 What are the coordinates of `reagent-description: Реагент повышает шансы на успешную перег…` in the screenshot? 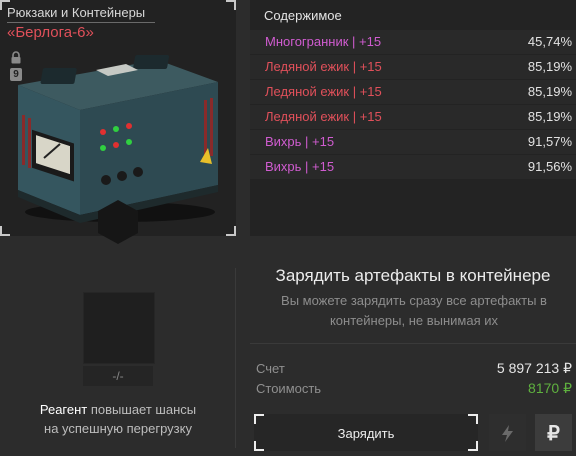 It's located at (118, 419).